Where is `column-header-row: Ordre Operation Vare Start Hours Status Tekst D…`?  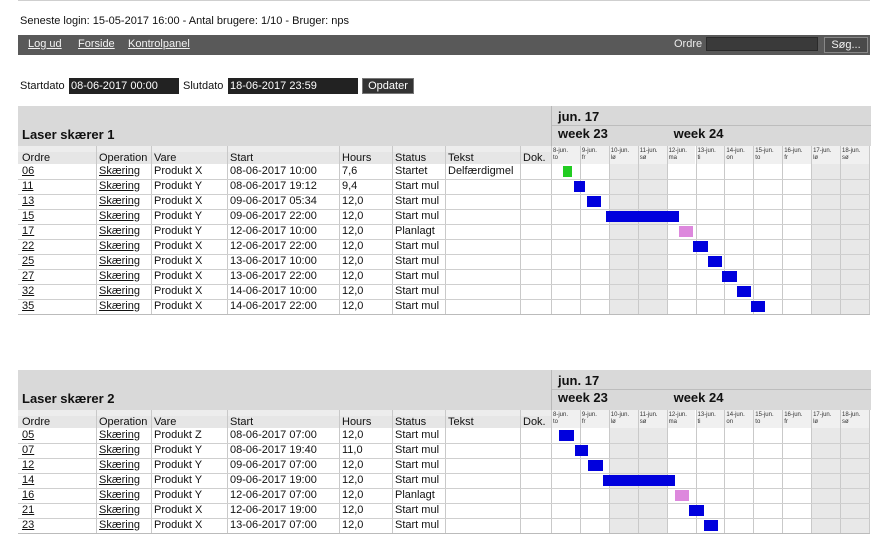
column-header-row: Ordre Operation Vare Start Hours Status Tekst D… is located at coordinates (284, 155).